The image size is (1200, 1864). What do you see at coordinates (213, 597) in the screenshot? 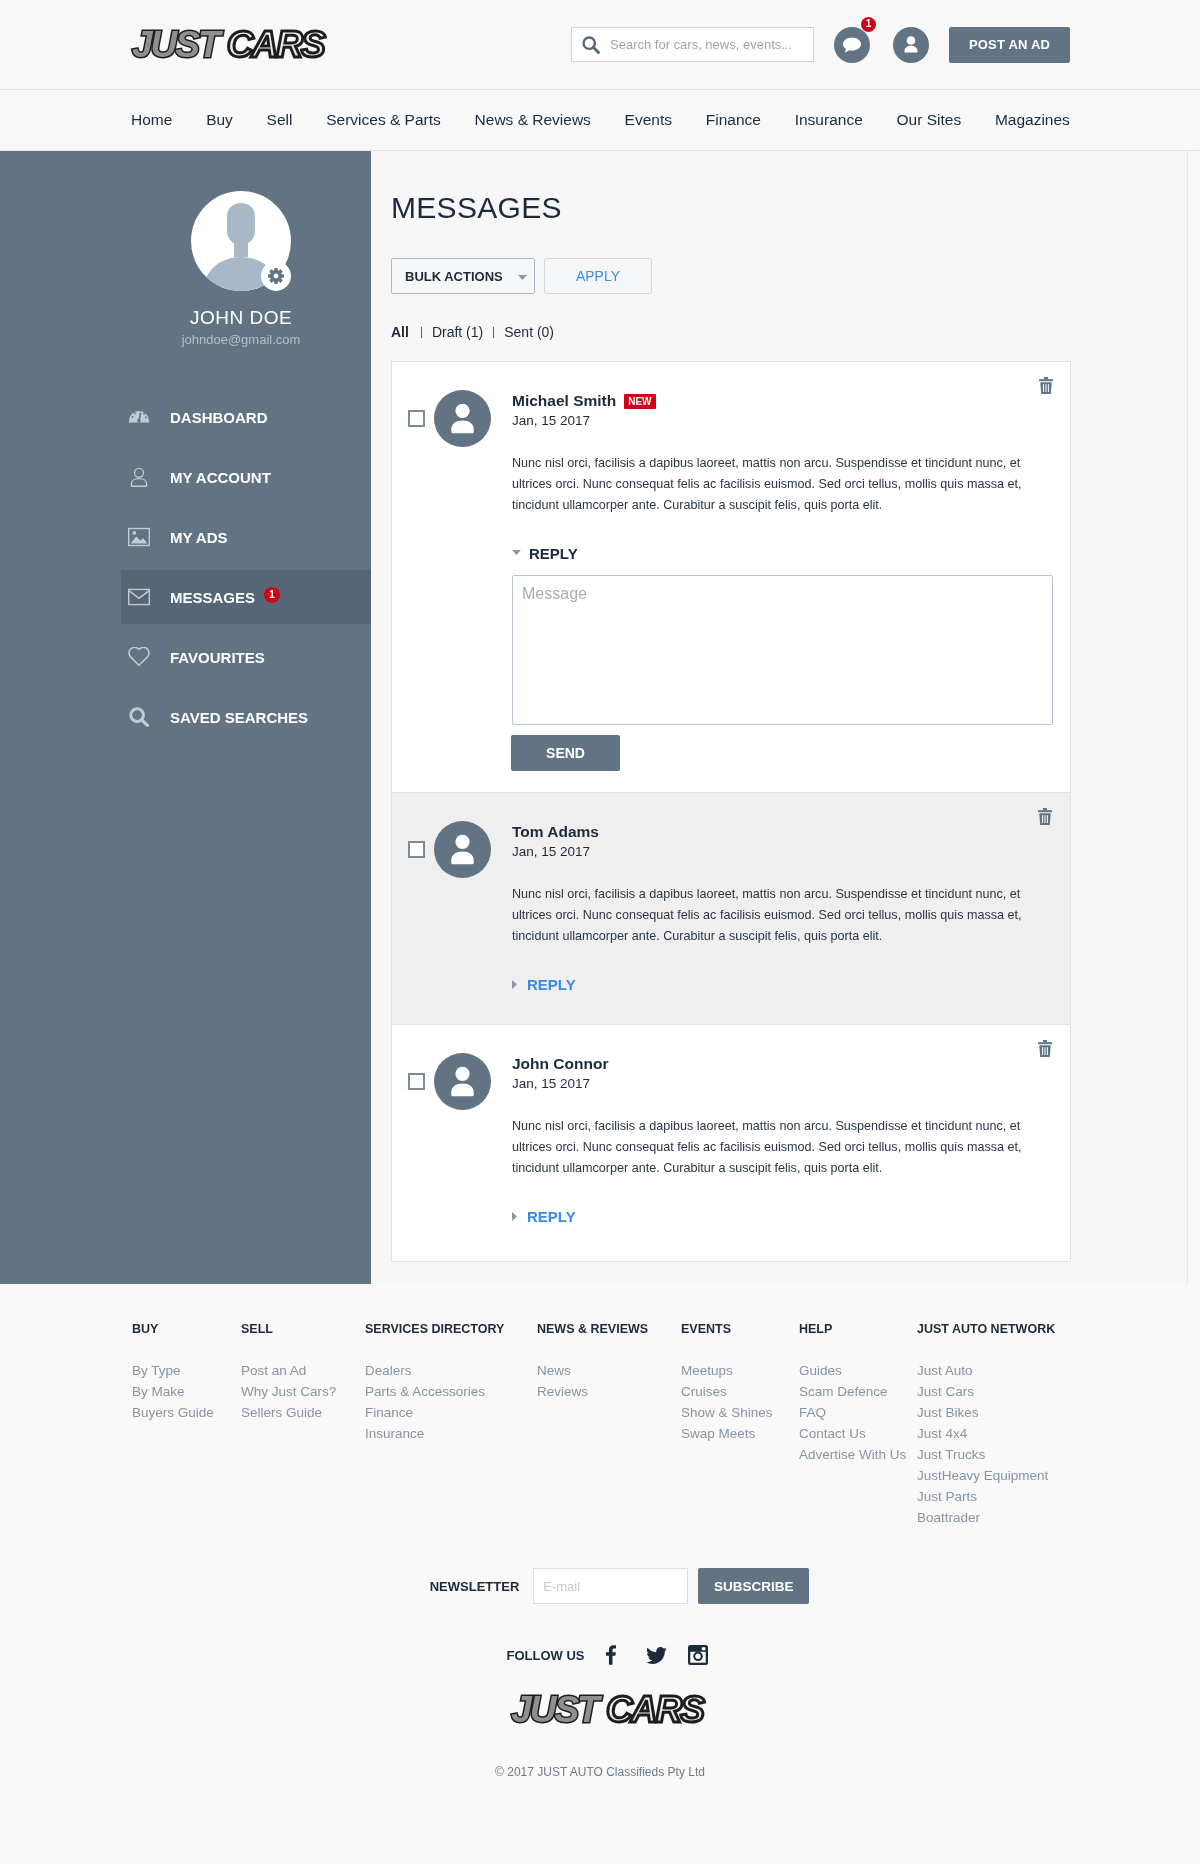
I see `sidebar-label: MESSAGES` at bounding box center [213, 597].